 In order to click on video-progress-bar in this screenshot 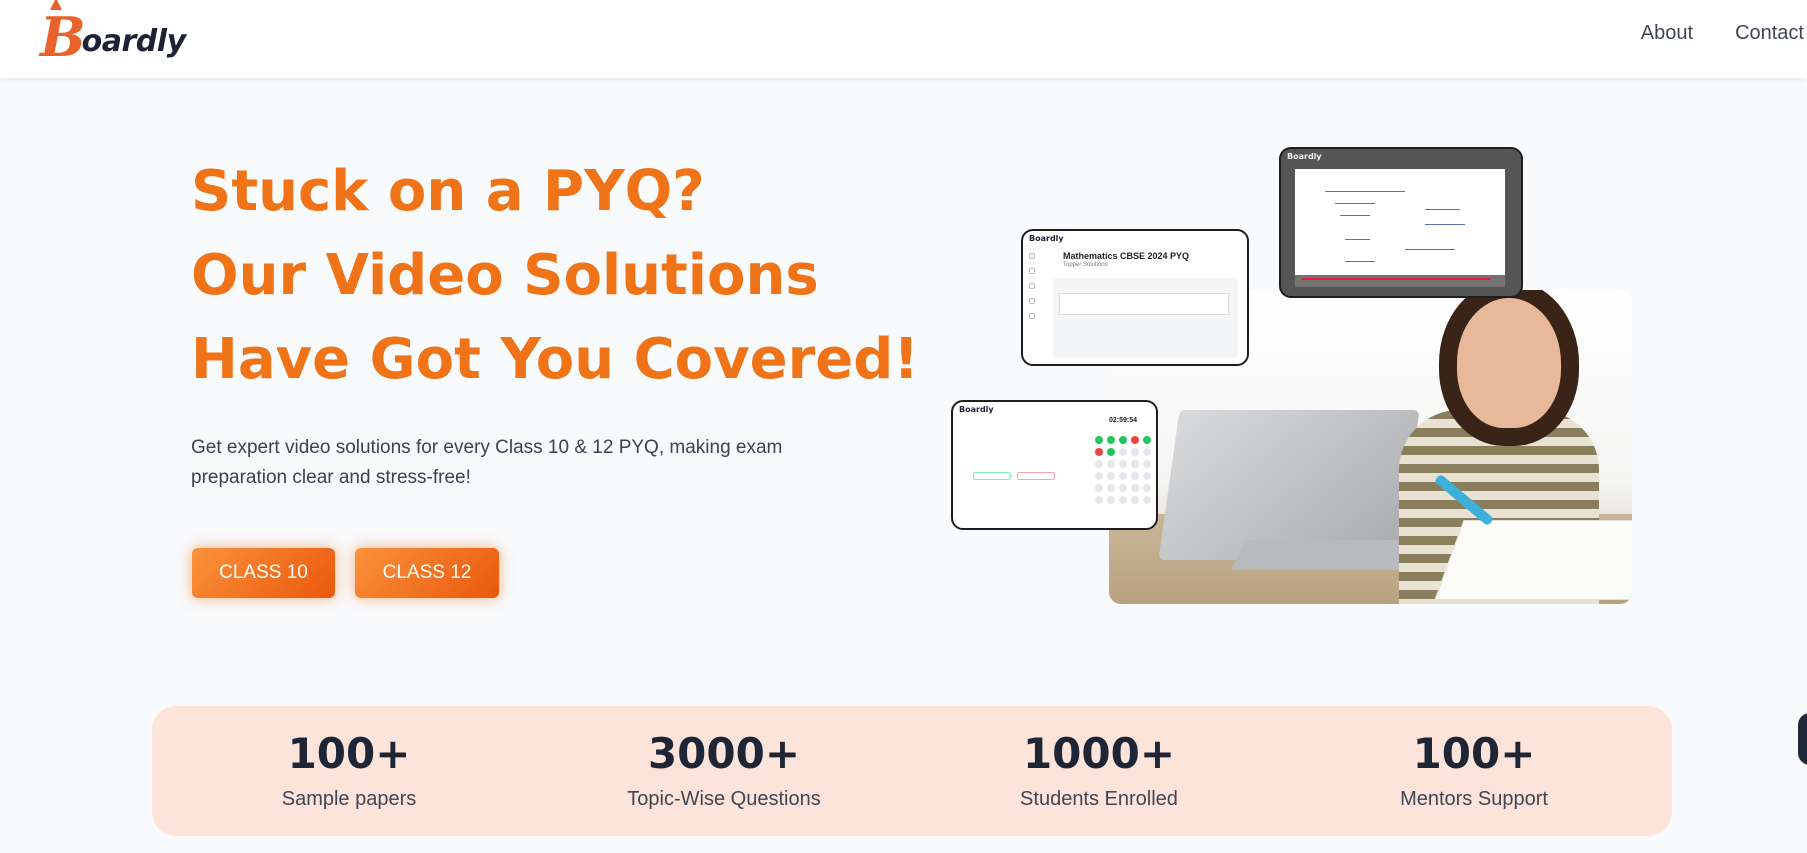, I will do `click(1400, 281)`.